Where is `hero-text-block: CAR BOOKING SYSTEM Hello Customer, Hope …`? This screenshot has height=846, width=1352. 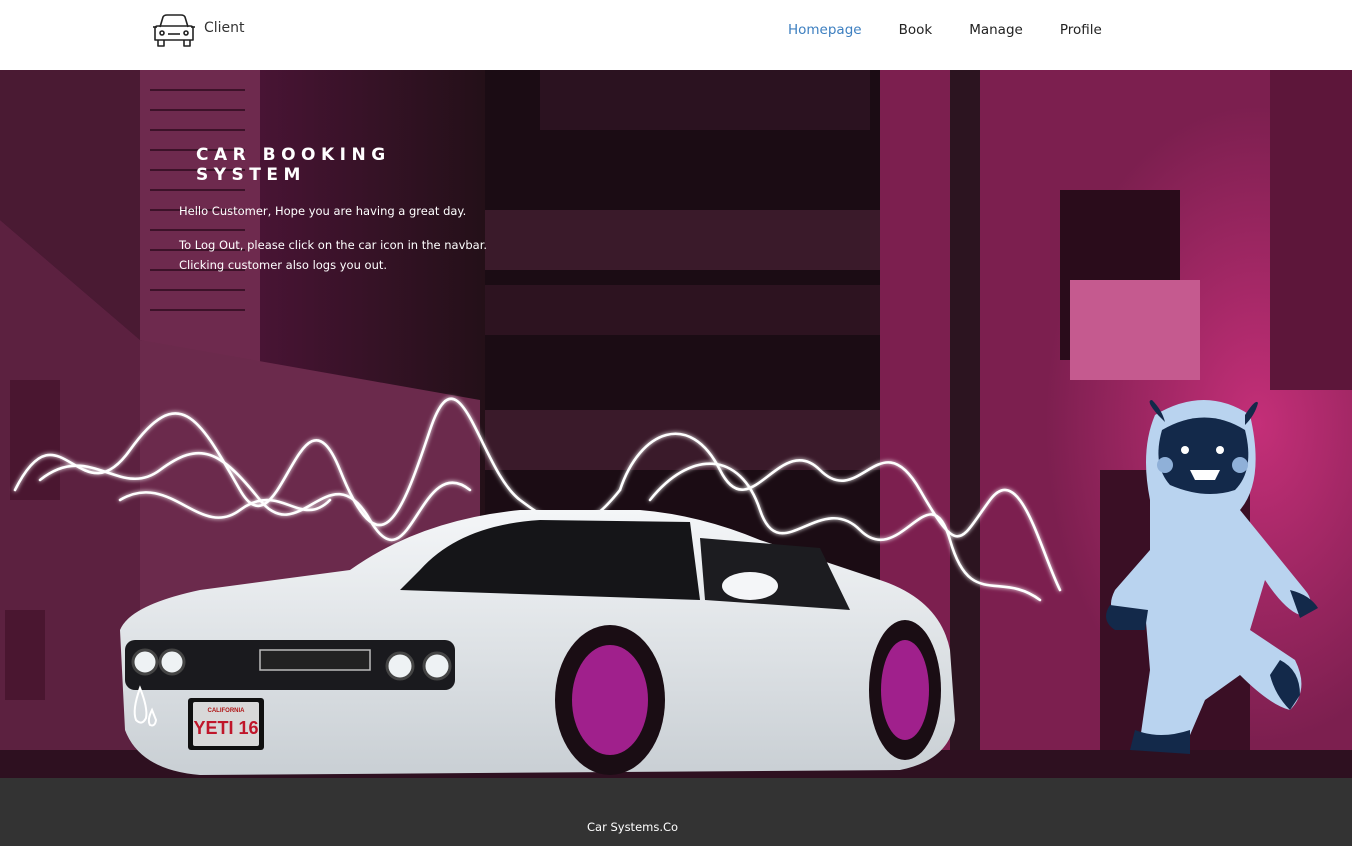 hero-text-block: CAR BOOKING SYSTEM Hello Customer, Hope … is located at coordinates (333, 210).